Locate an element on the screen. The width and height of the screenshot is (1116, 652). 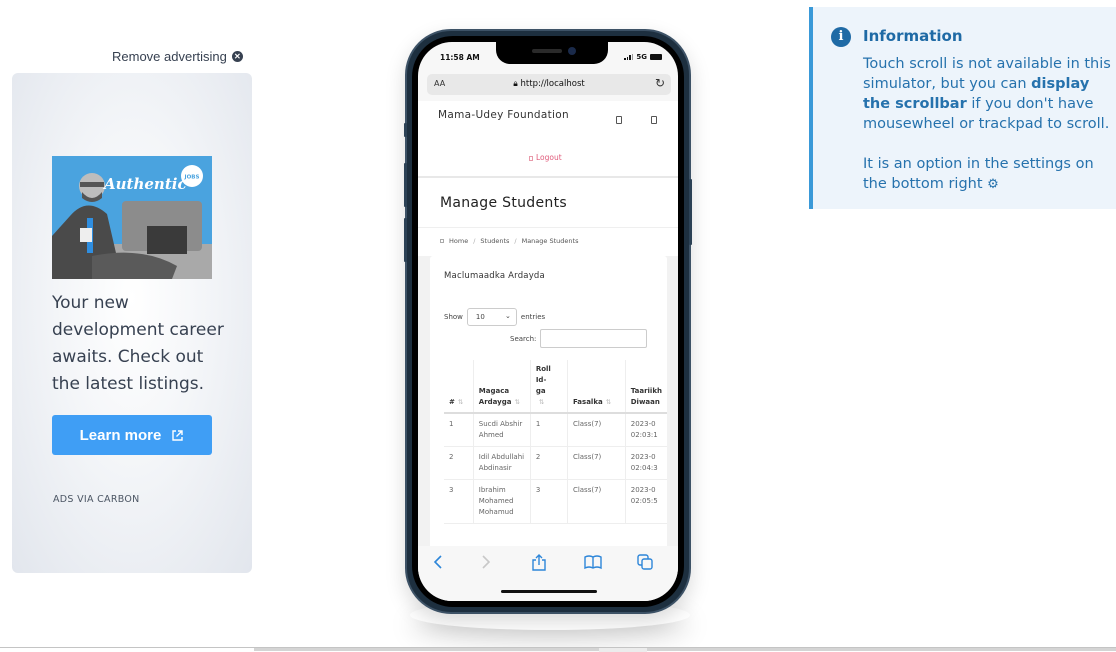
volume-down-button is located at coordinates (405, 240).